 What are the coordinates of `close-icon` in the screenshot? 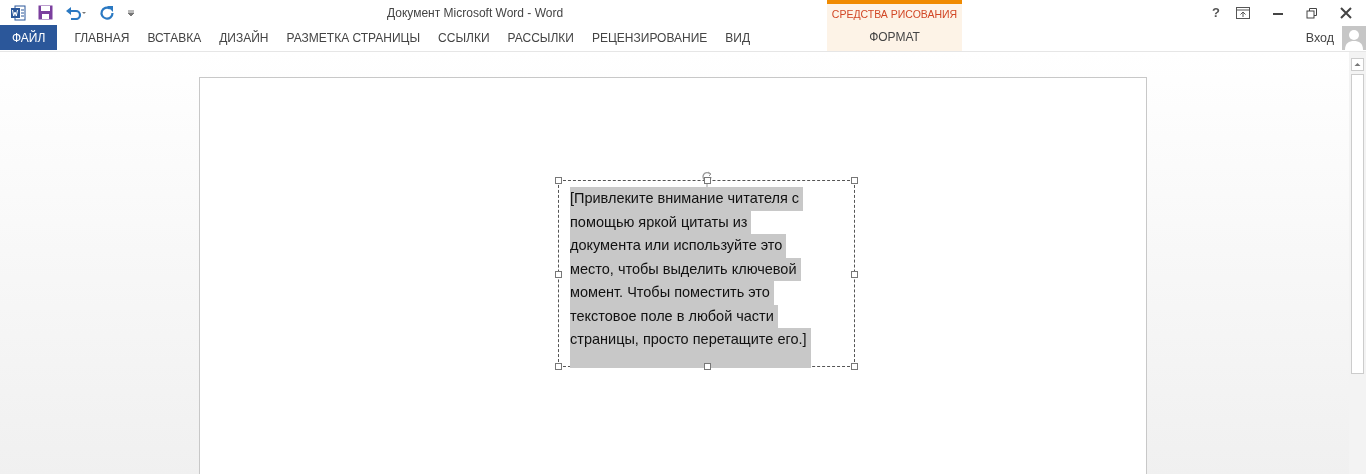 It's located at (1346, 12).